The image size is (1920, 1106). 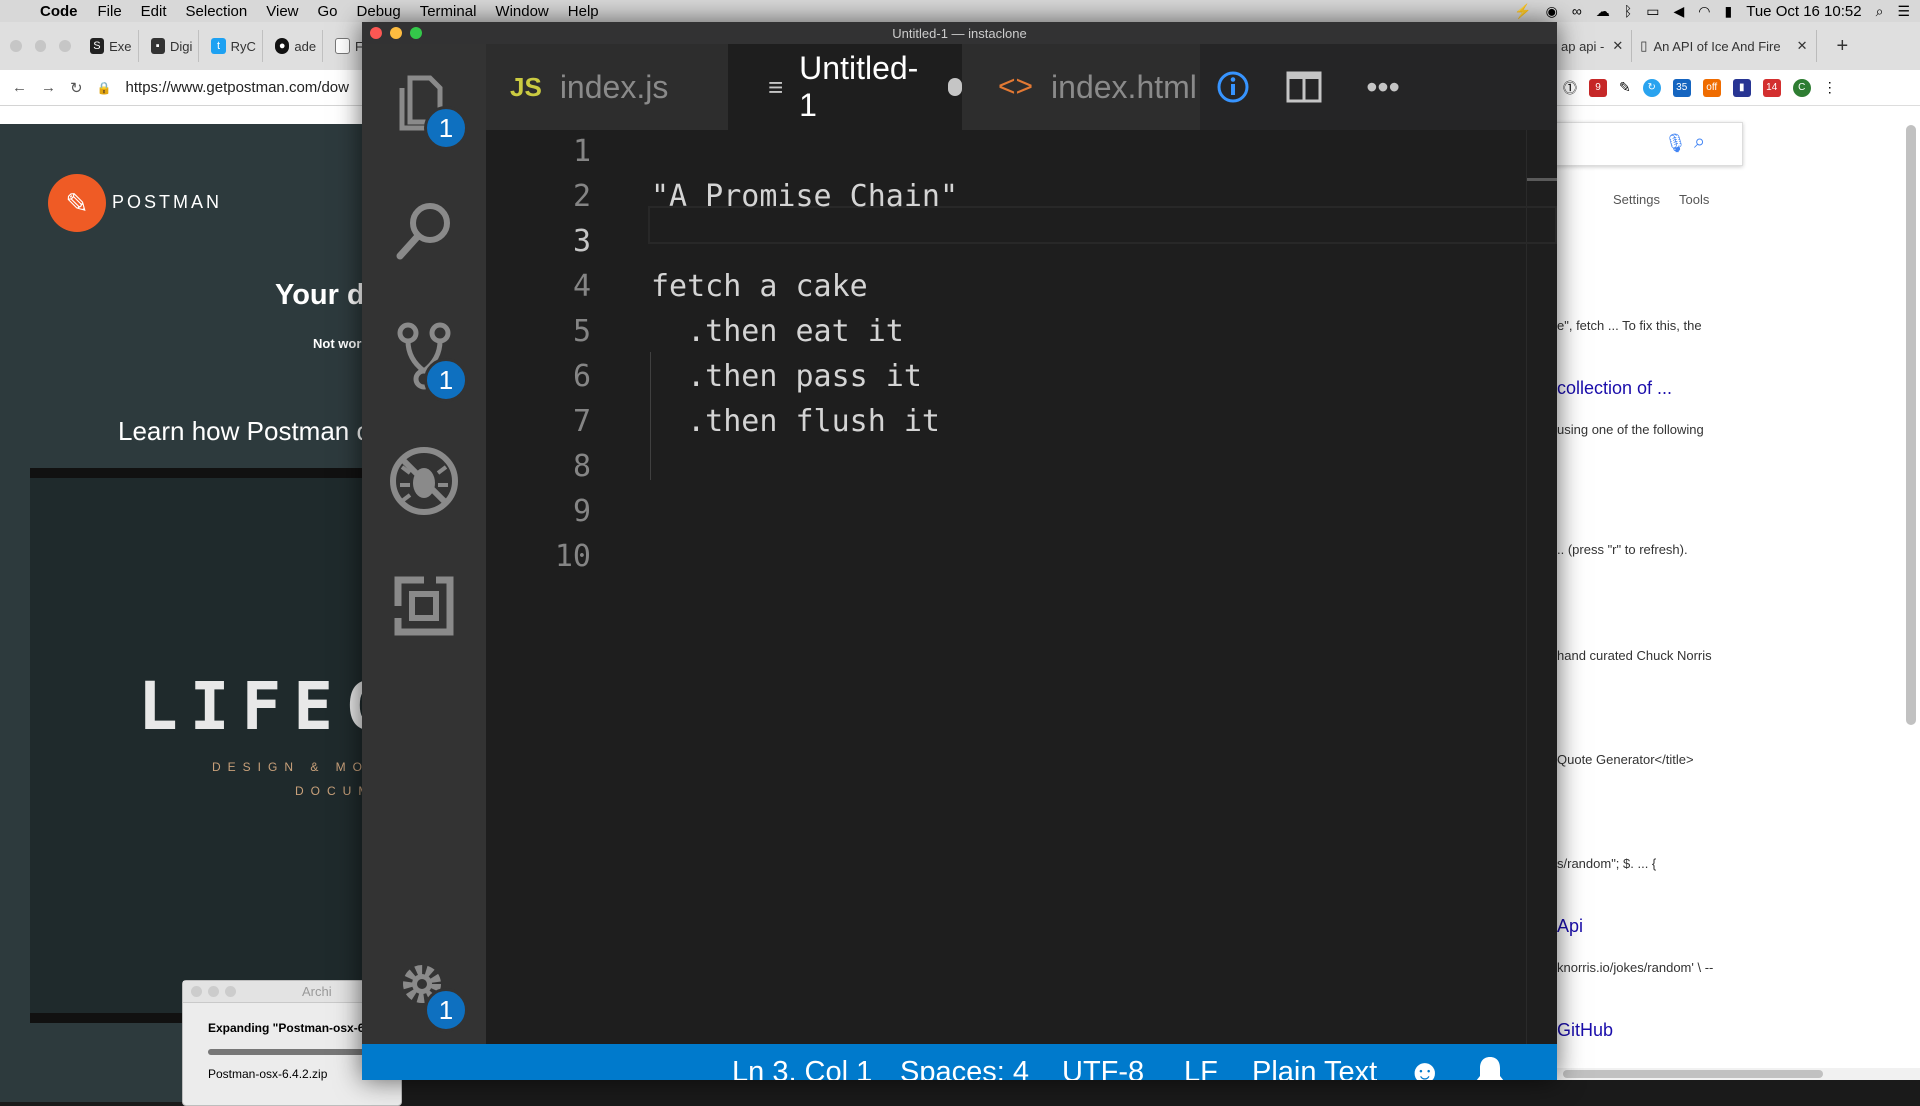 What do you see at coordinates (328, 11) in the screenshot?
I see `menu-go: Go` at bounding box center [328, 11].